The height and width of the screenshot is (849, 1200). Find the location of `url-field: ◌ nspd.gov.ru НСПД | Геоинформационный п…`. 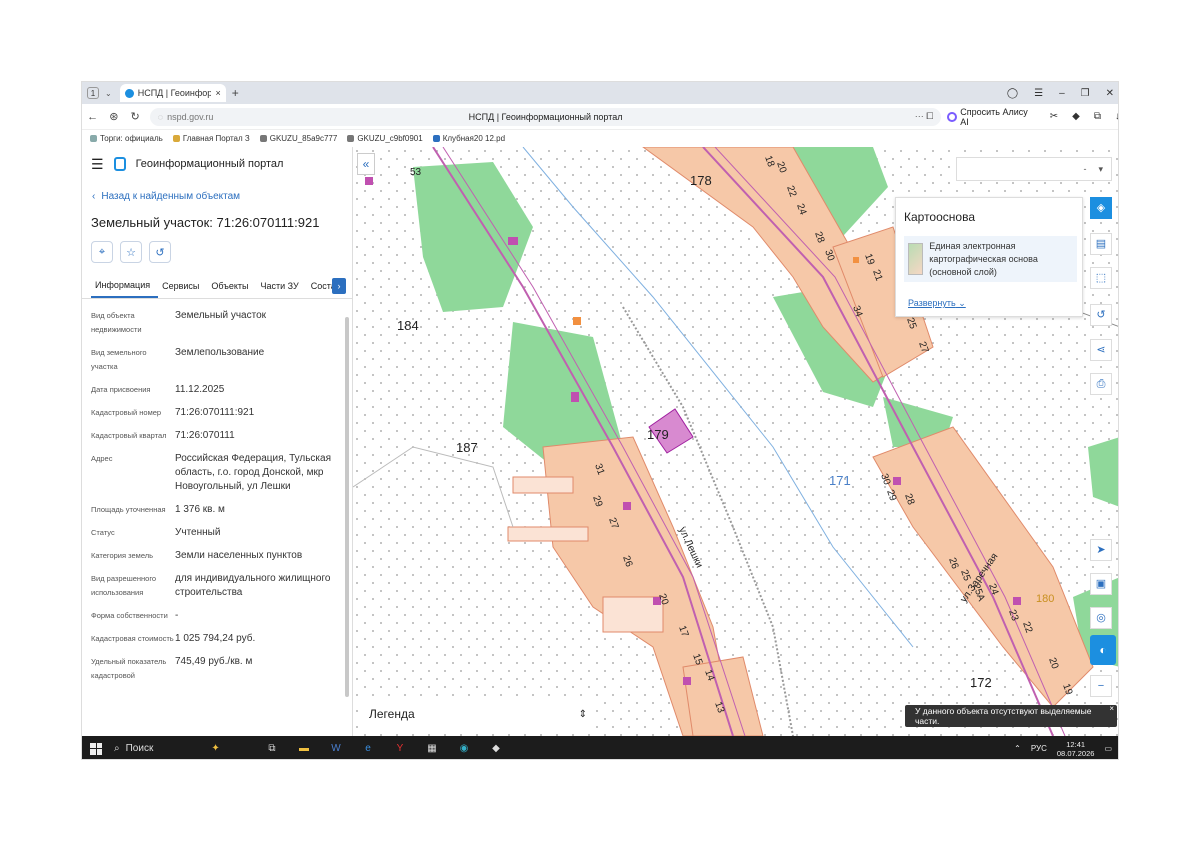

url-field: ◌ nspd.gov.ru НСПД | Геоинформационный п… is located at coordinates (545, 116).